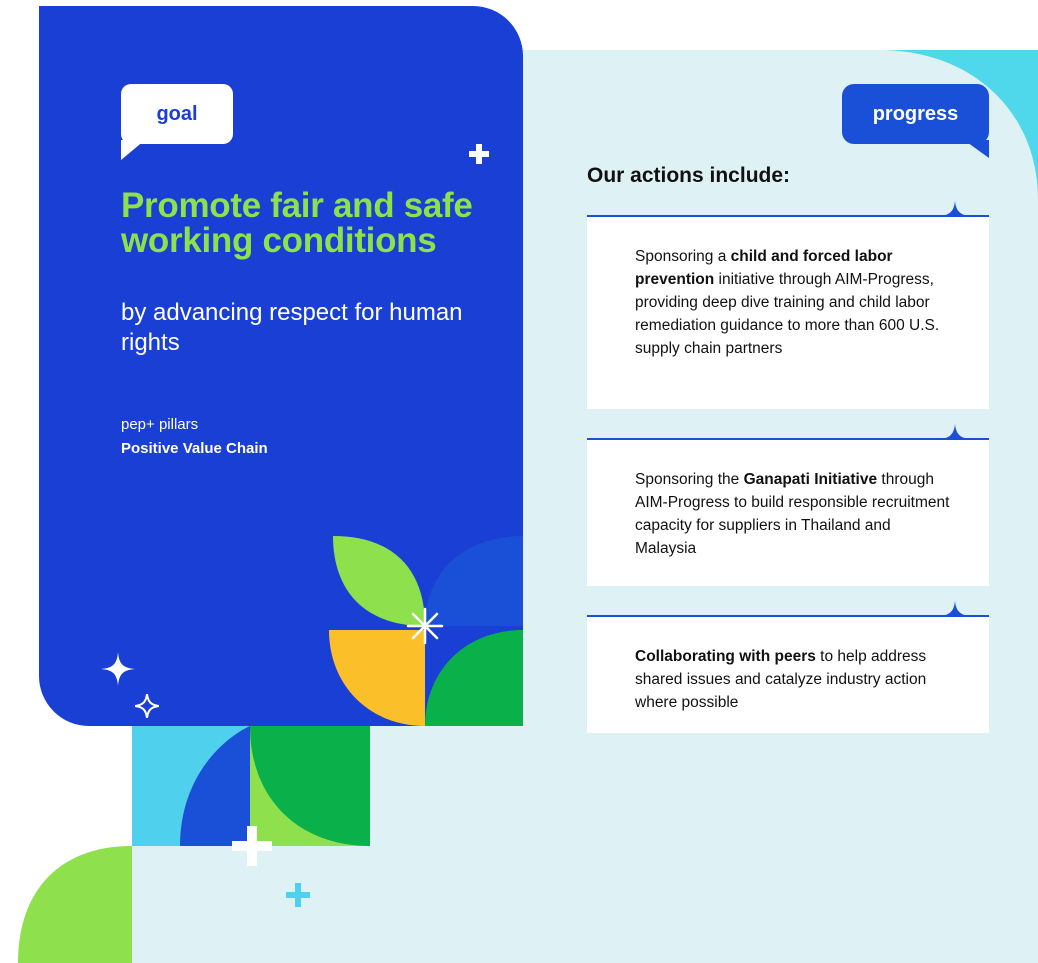 This screenshot has width=1038, height=963. I want to click on decorative-tiles, so click(194, 844).